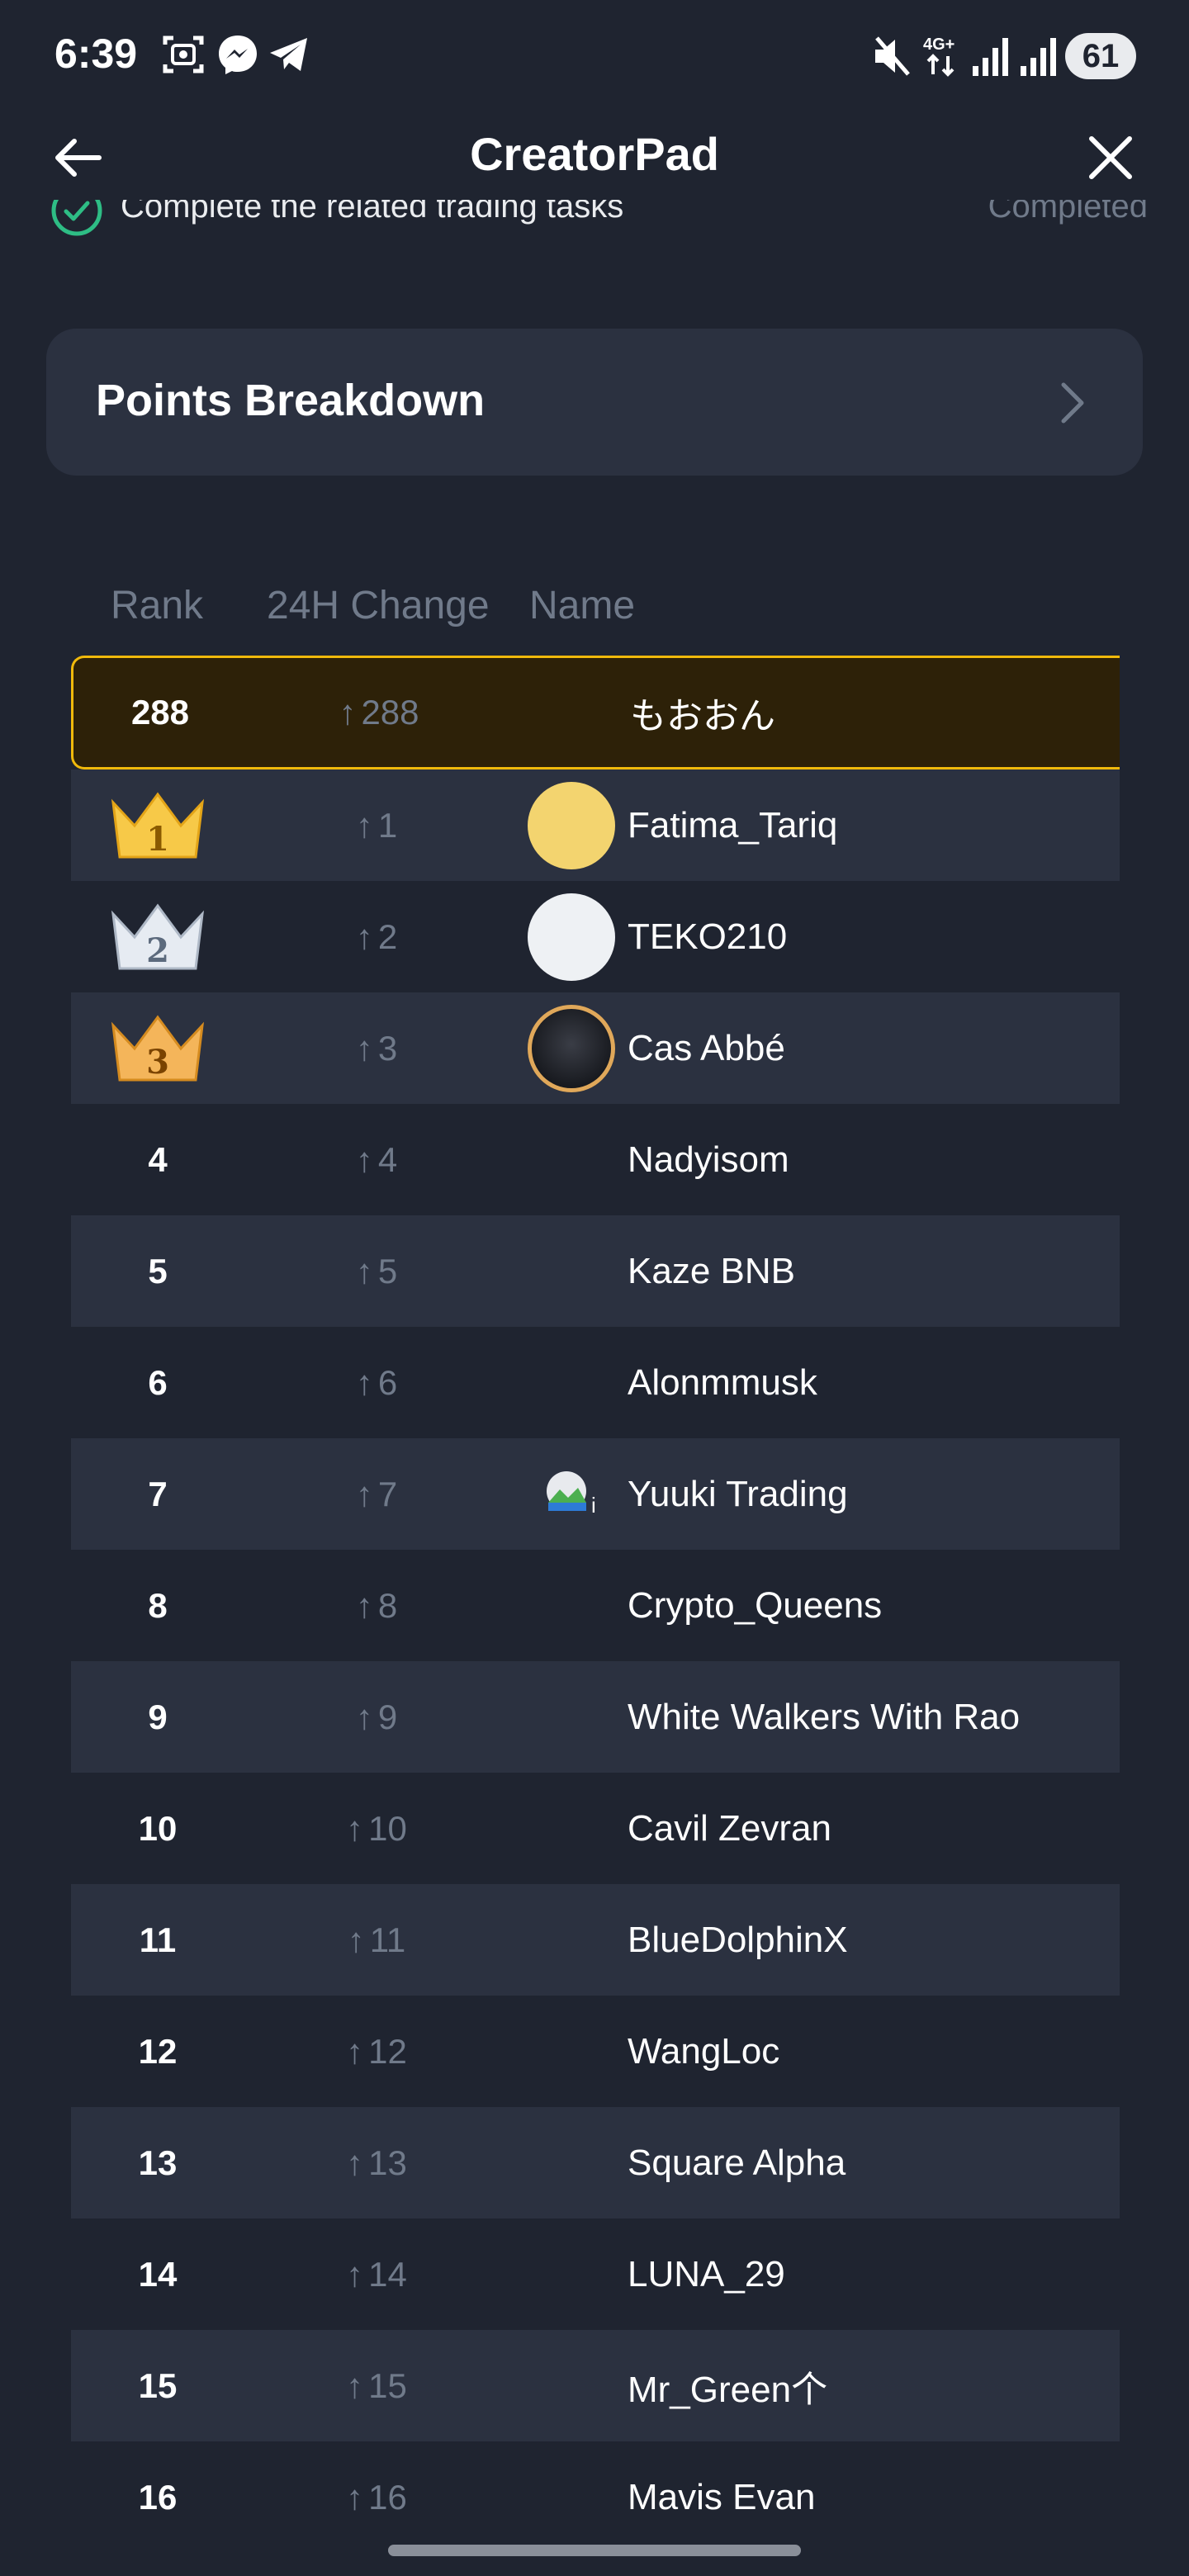 The image size is (1189, 2576). Describe the element at coordinates (376, 2162) in the screenshot. I see `change-value: ↑ 13` at that location.